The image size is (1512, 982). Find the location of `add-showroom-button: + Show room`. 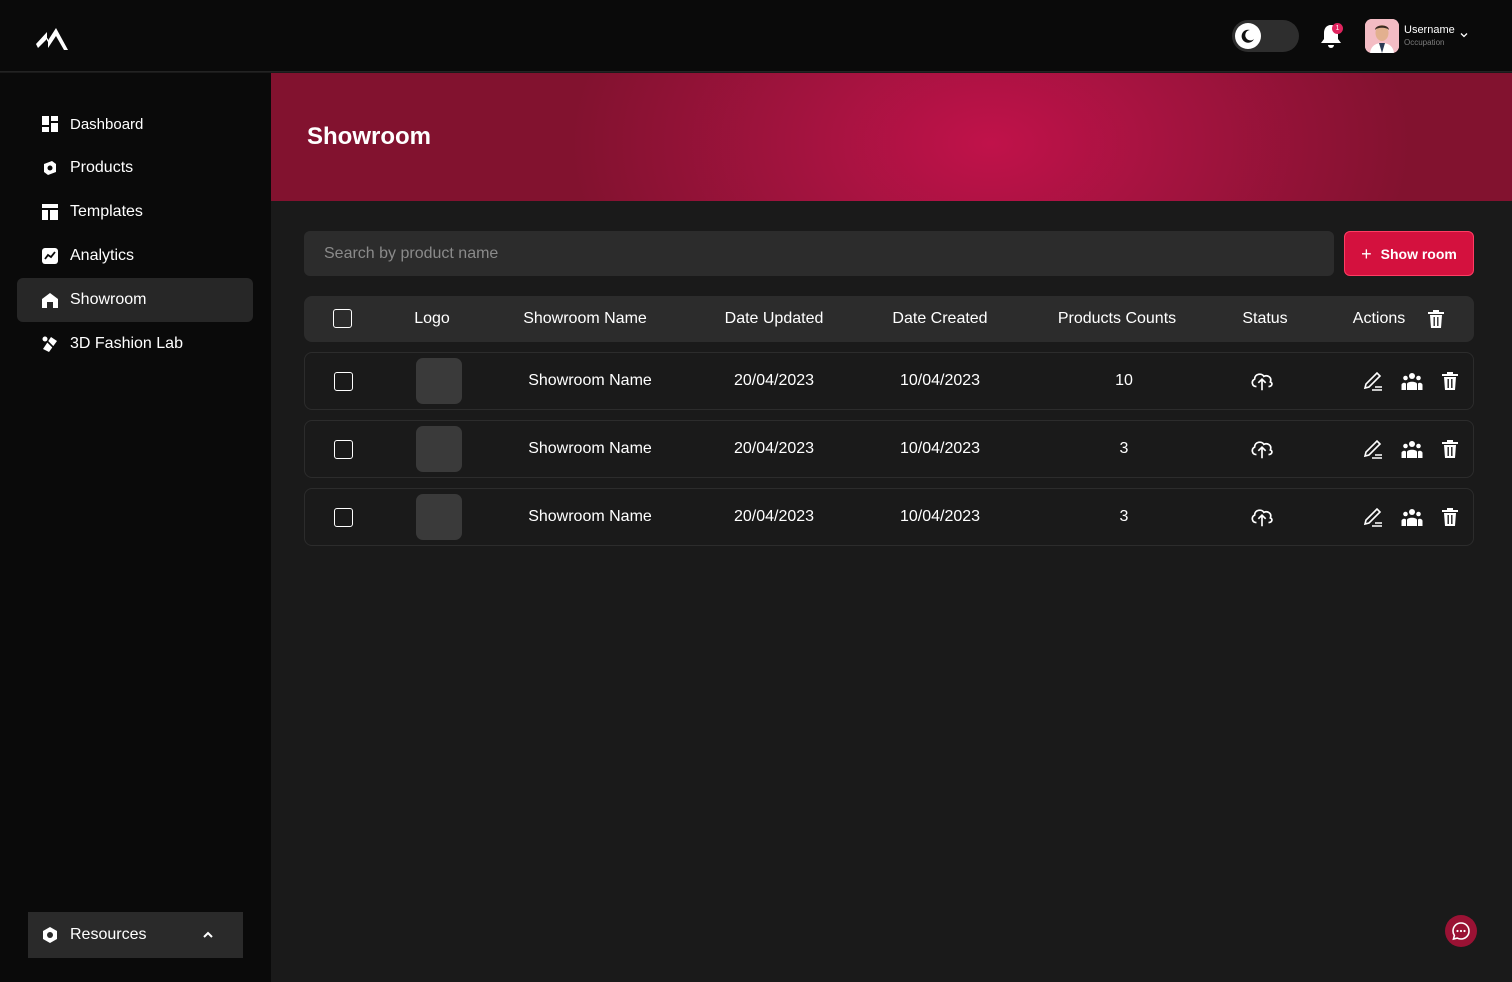

add-showroom-button: + Show room is located at coordinates (1409, 253).